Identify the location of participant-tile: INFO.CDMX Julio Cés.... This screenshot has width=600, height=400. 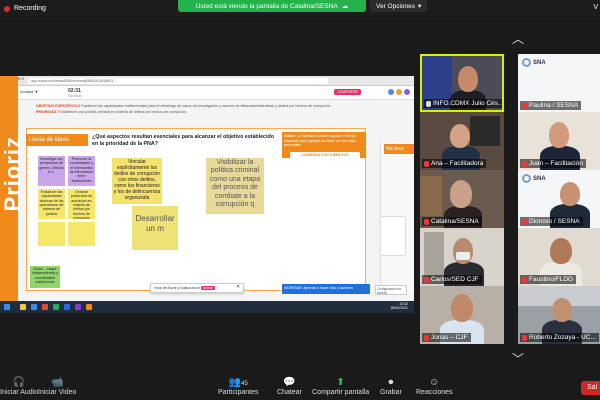
(462, 83).